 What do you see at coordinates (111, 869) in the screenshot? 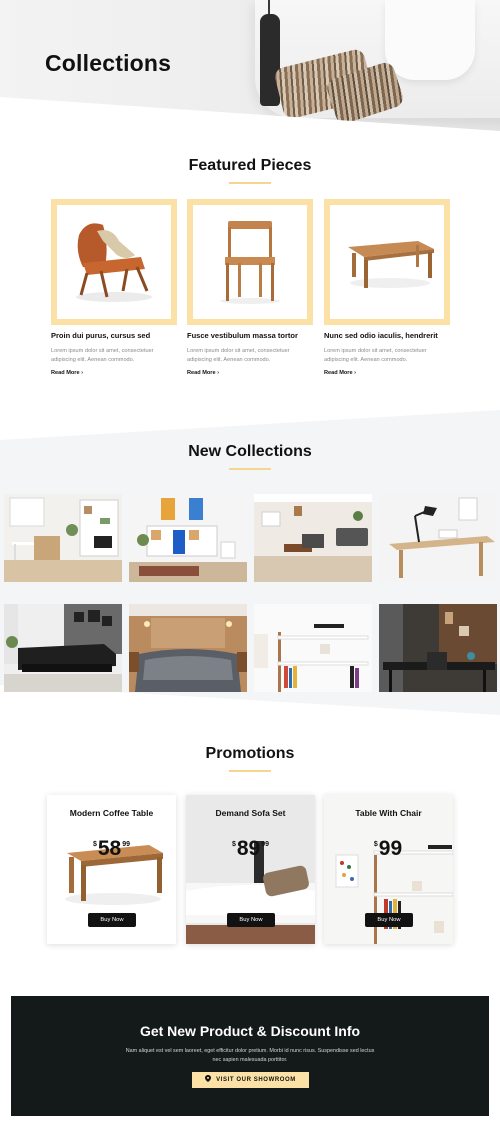
I see `promo-card: Modern Coffee Table $5899 Buy Now` at bounding box center [111, 869].